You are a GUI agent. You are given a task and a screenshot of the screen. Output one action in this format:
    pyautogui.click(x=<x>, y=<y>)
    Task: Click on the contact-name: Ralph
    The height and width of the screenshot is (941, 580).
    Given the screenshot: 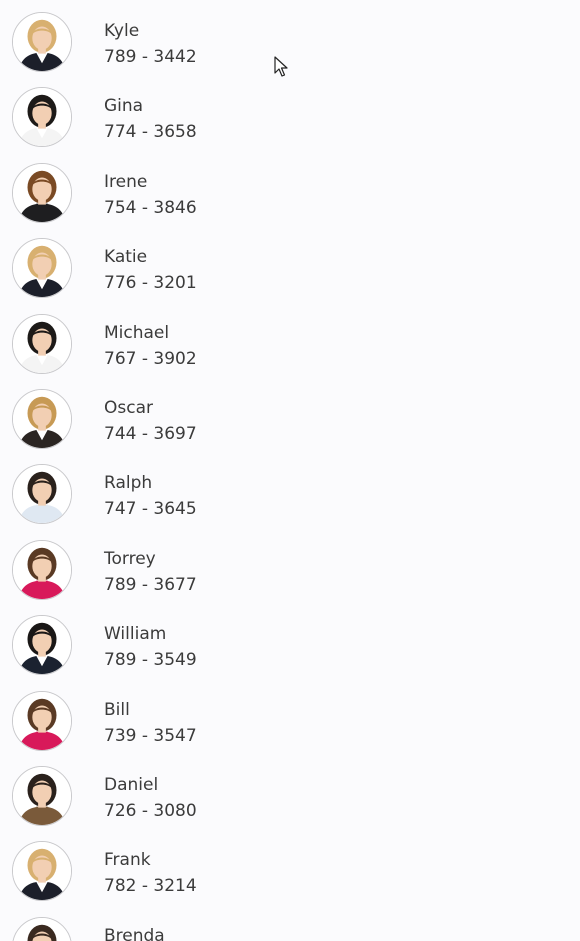 What is the action you would take?
    pyautogui.click(x=128, y=483)
    